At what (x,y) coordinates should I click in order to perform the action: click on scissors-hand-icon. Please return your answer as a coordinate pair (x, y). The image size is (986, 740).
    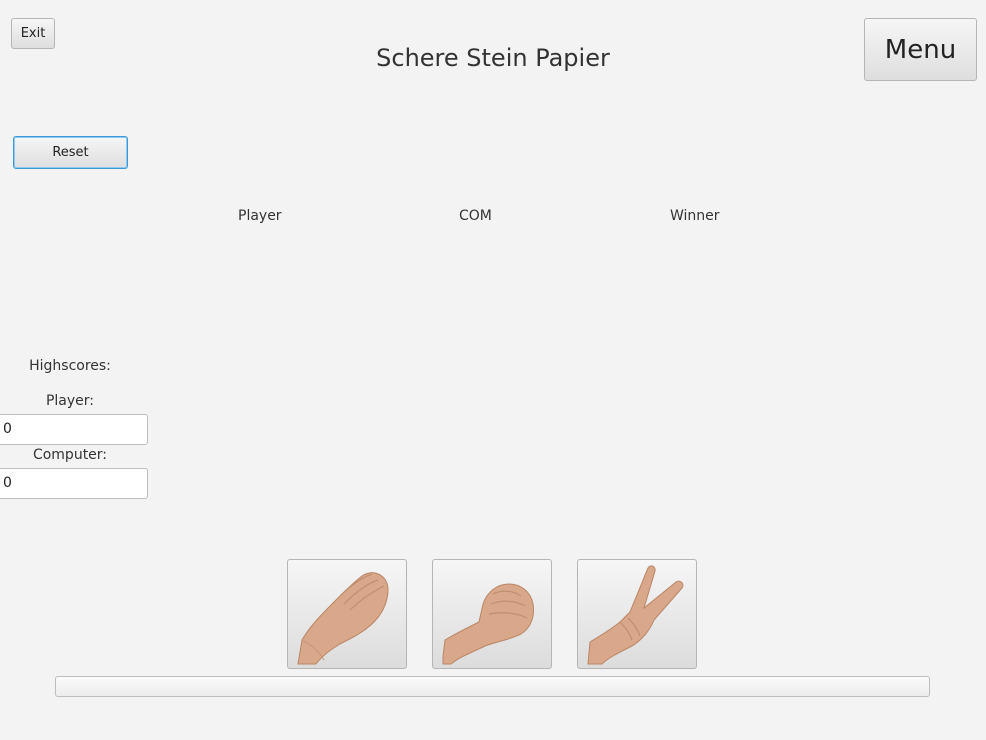
    Looking at the image, I should click on (635, 615).